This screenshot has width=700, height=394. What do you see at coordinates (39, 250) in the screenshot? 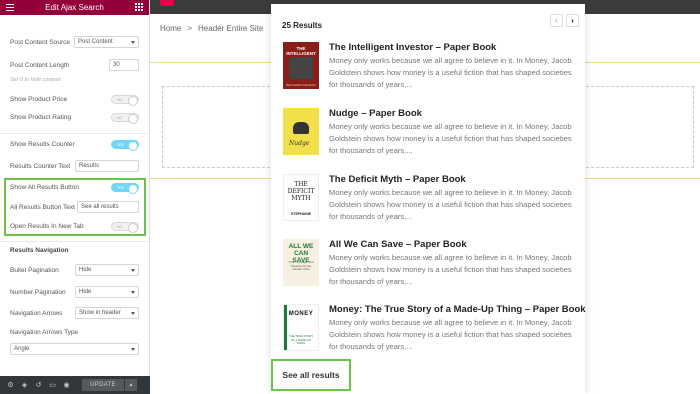
I see `results-navigation-heading: Results Navigation` at bounding box center [39, 250].